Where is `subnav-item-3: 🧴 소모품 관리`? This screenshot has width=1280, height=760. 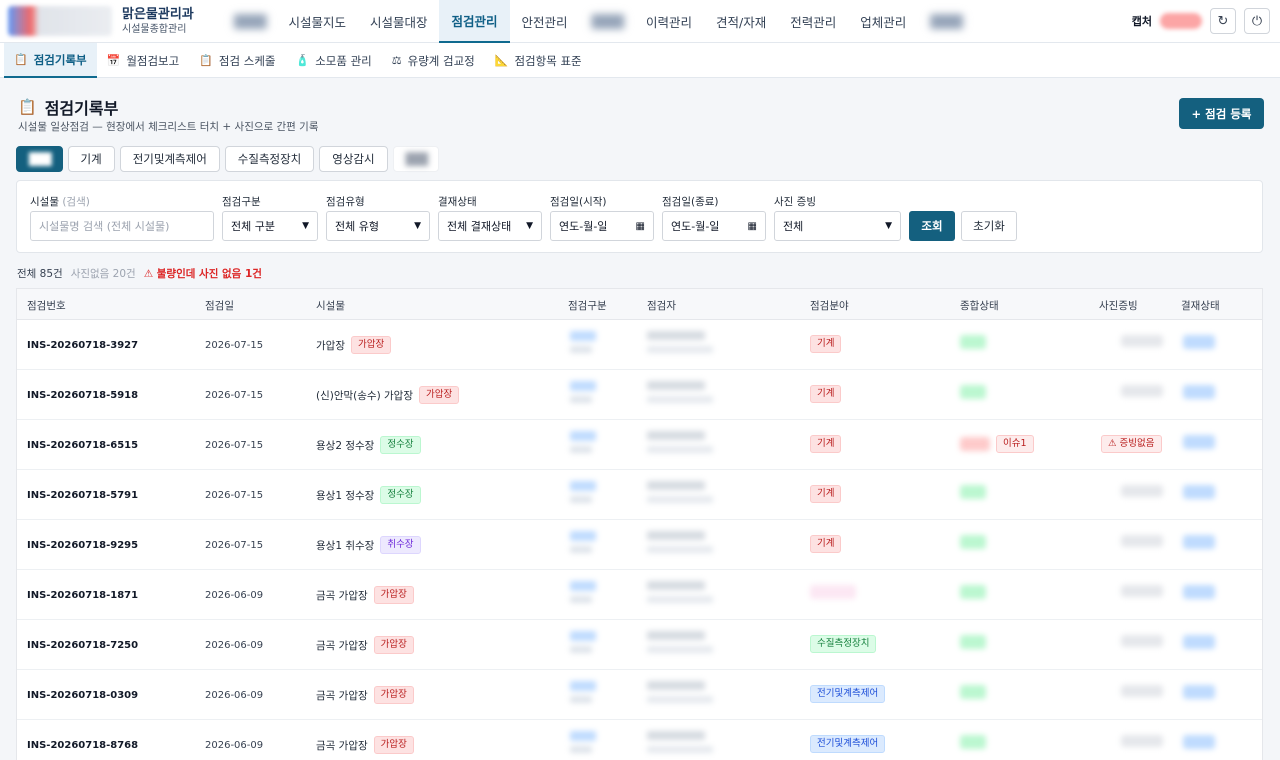 subnav-item-3: 🧴 소모품 관리 is located at coordinates (333, 60).